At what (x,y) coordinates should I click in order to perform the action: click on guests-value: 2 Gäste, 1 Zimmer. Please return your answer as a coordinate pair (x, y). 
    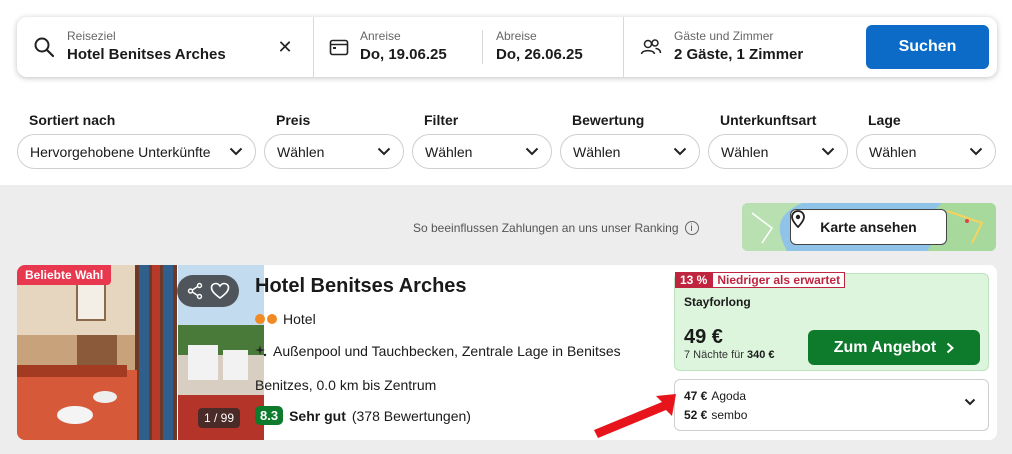
    Looking at the image, I should click on (739, 54).